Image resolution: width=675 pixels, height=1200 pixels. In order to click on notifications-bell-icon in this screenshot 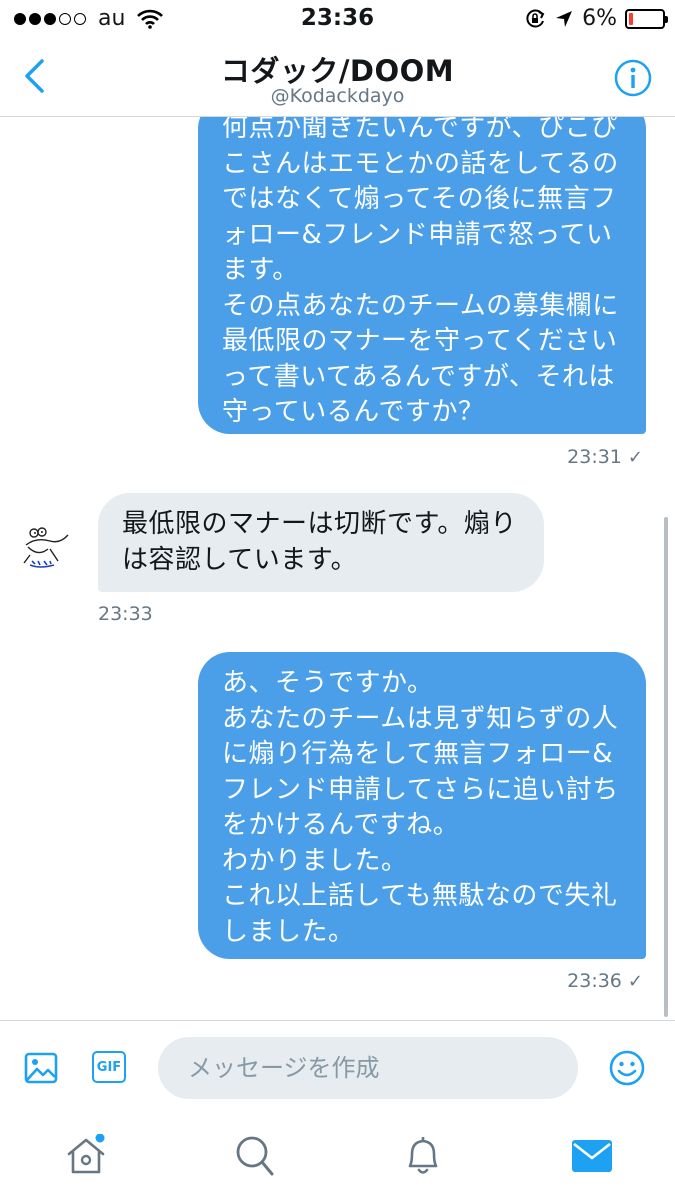, I will do `click(423, 1156)`.